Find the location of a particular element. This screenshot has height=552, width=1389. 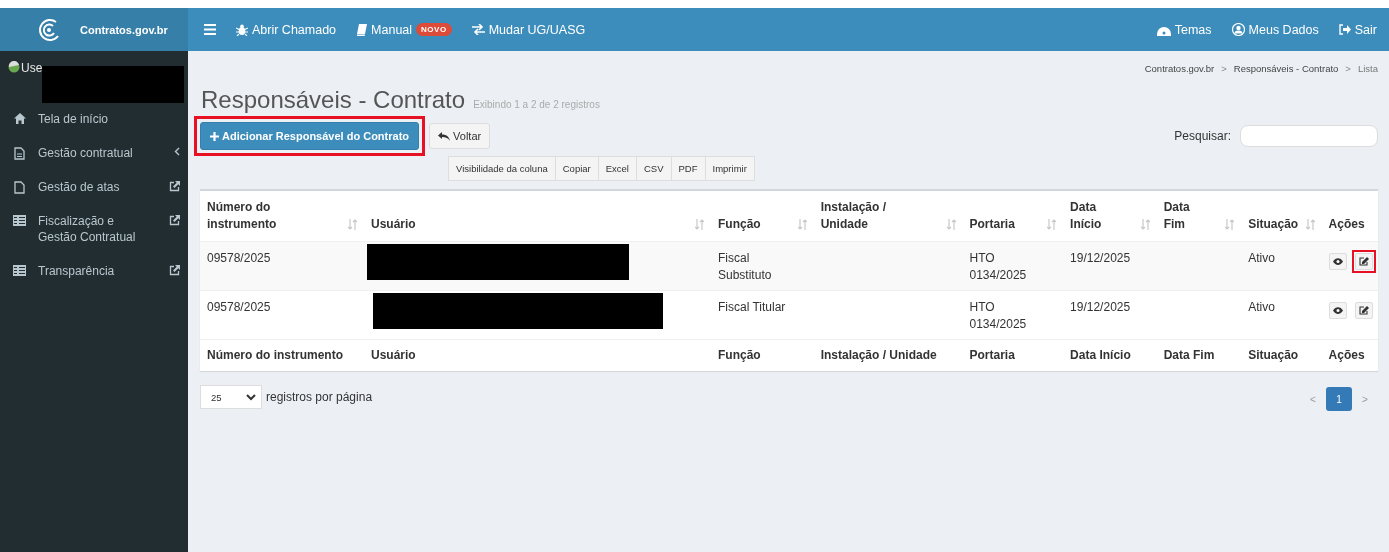

export-button: CSV is located at coordinates (653, 168).